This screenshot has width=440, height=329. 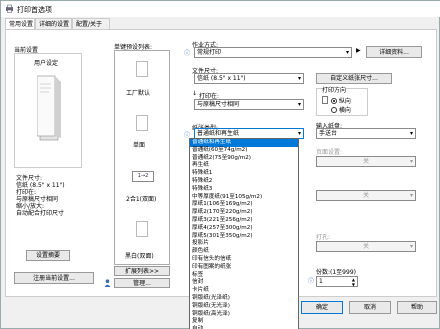 What do you see at coordinates (273, 52) in the screenshot?
I see `job-type-select: 常规打印 ▾` at bounding box center [273, 52].